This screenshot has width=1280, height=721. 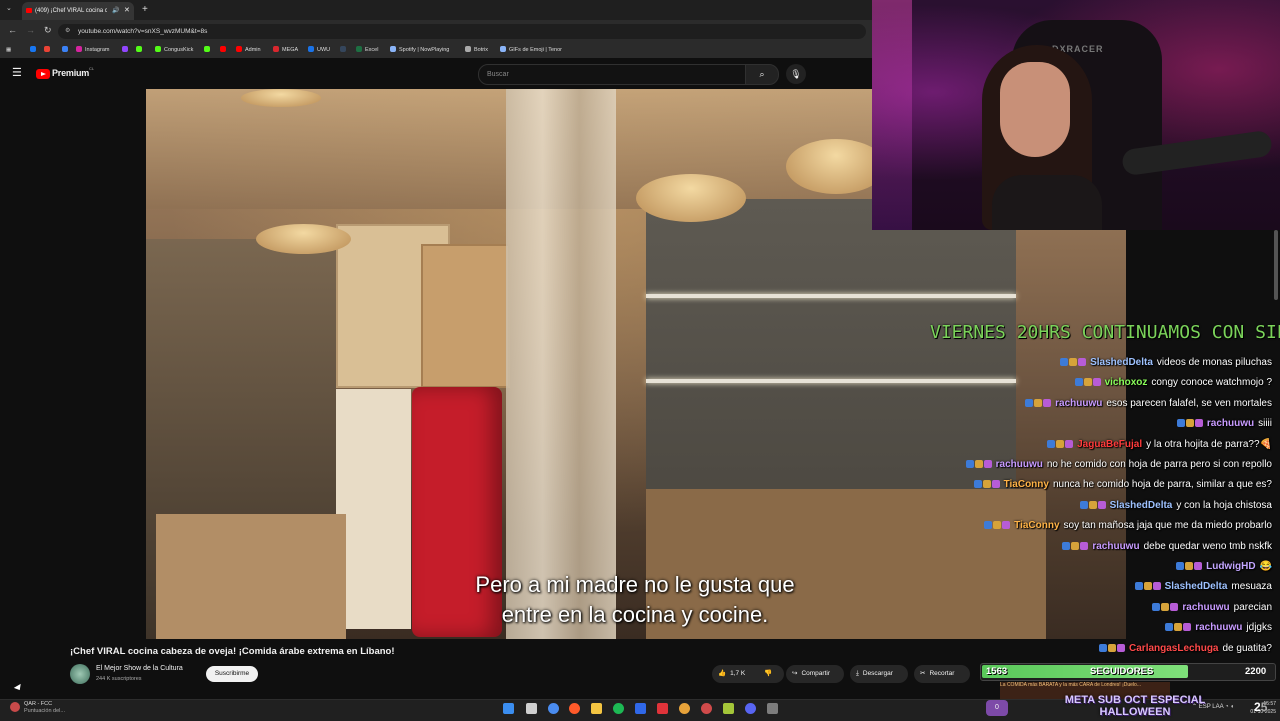 I want to click on share-icon: ↪, so click(x=795, y=673).